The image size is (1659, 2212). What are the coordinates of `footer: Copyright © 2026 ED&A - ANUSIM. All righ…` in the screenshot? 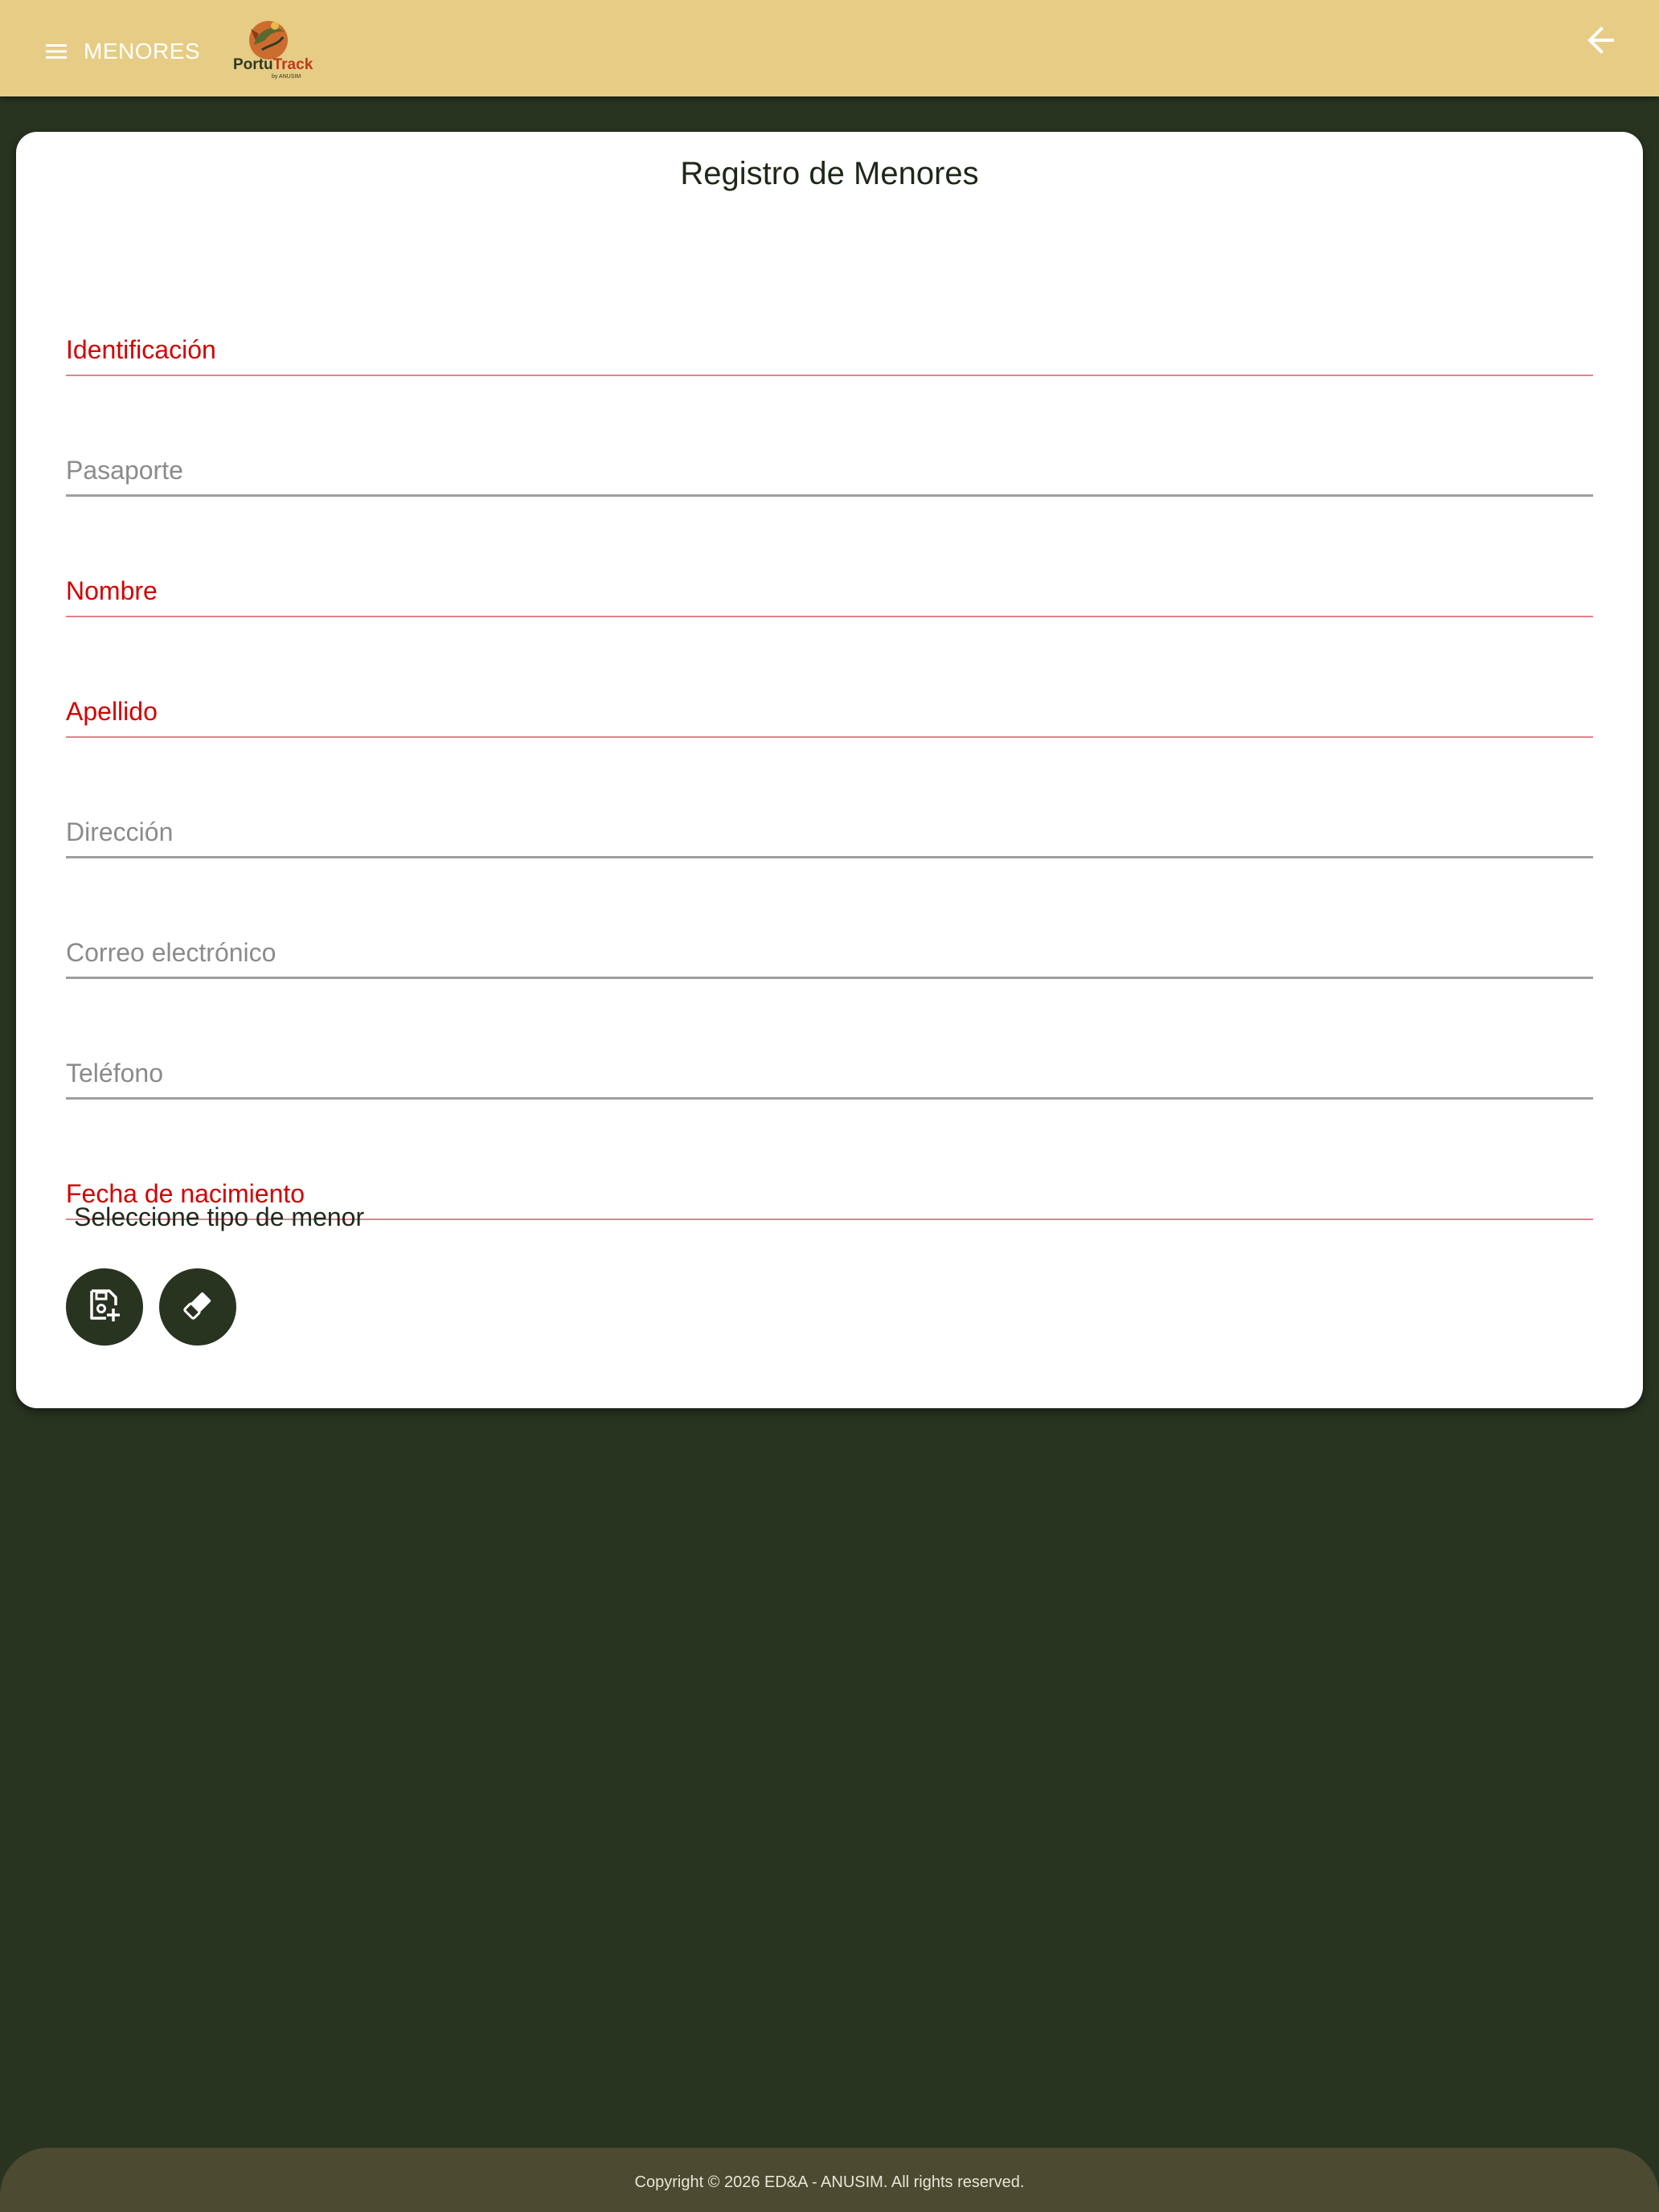 It's located at (829, 2180).